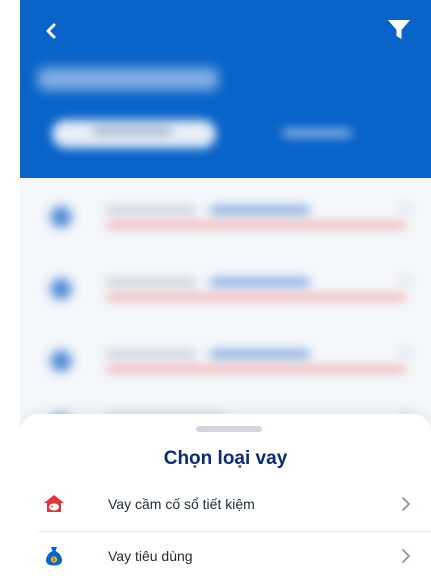 The width and height of the screenshot is (431, 579). Describe the element at coordinates (133, 80) in the screenshot. I see `blurred-page-title` at that location.